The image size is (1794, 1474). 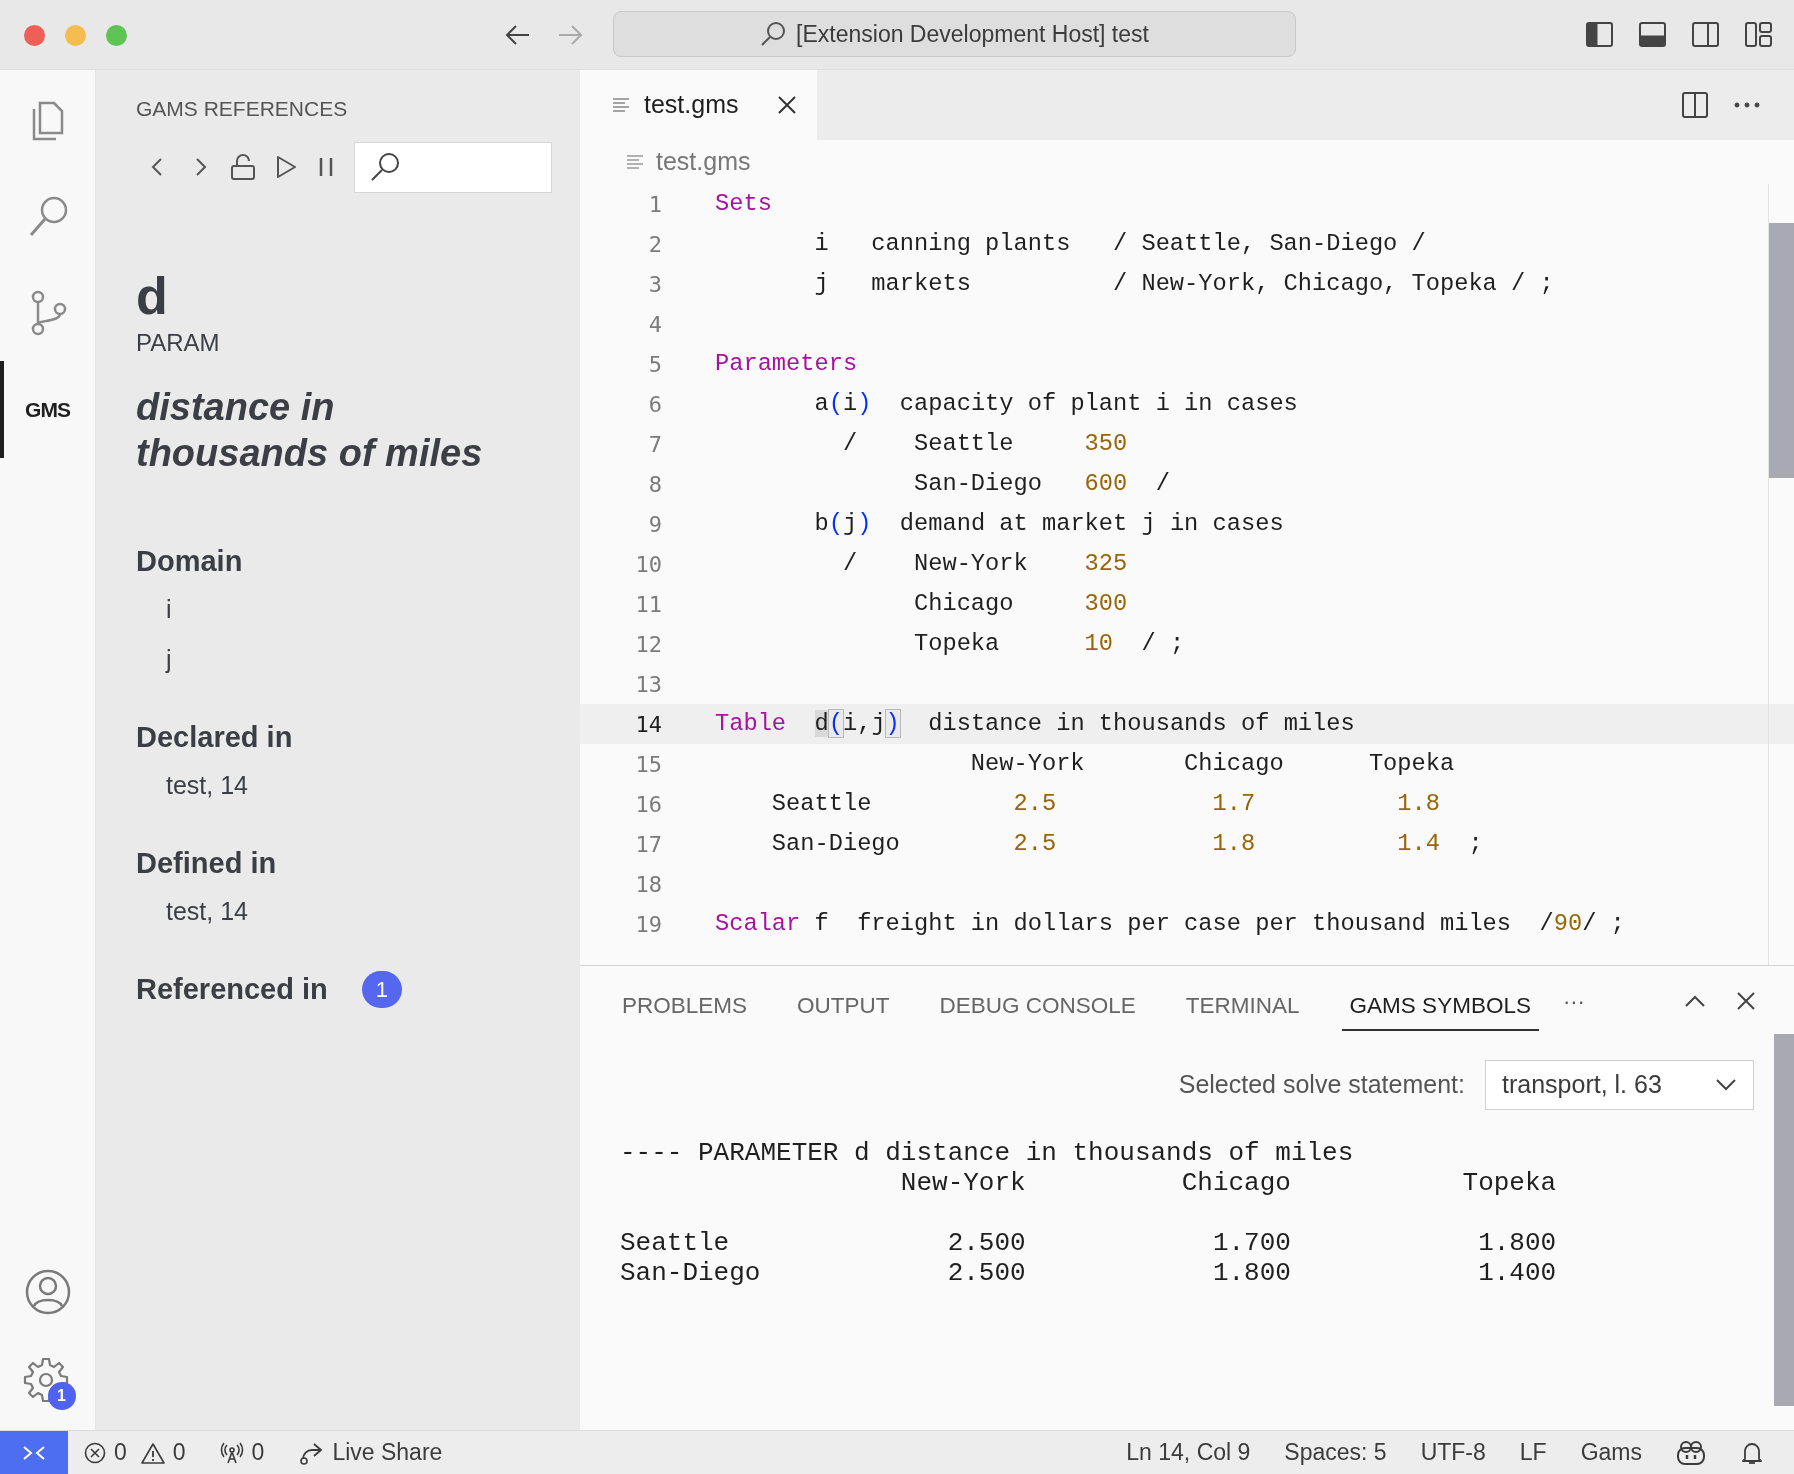 I want to click on line-number: 8, so click(x=654, y=484).